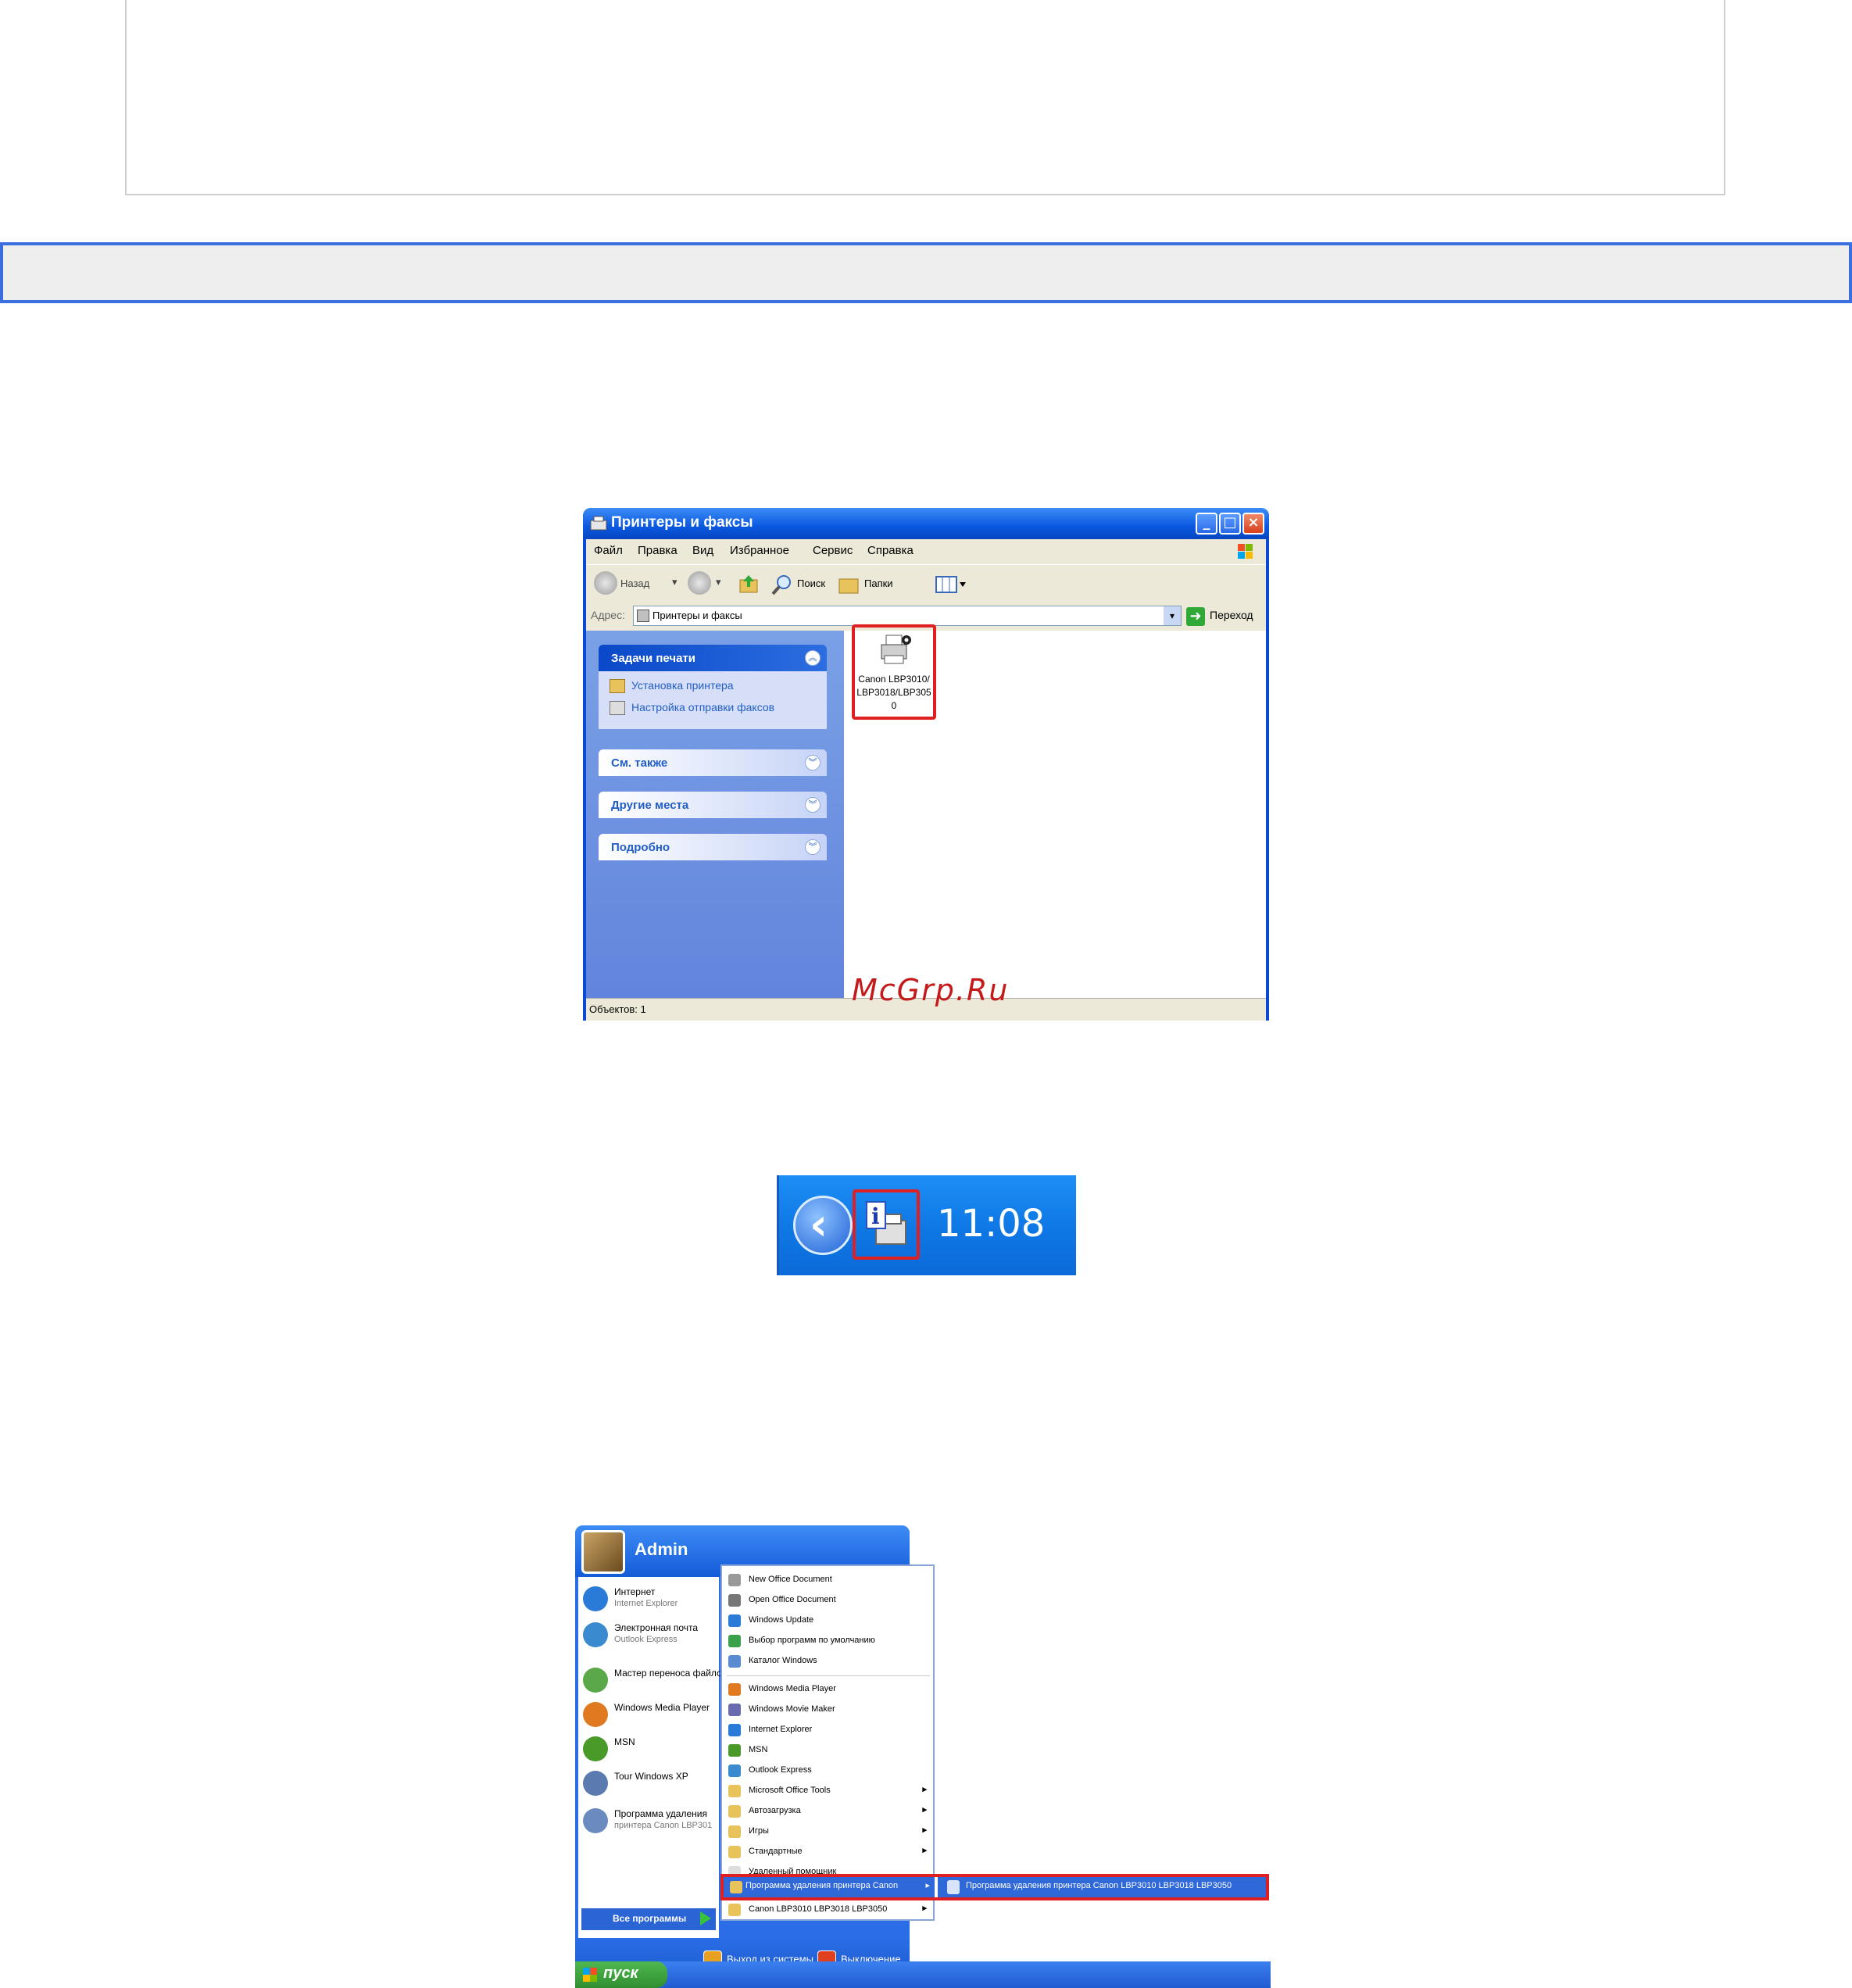  I want to click on up-folder-icon, so click(749, 584).